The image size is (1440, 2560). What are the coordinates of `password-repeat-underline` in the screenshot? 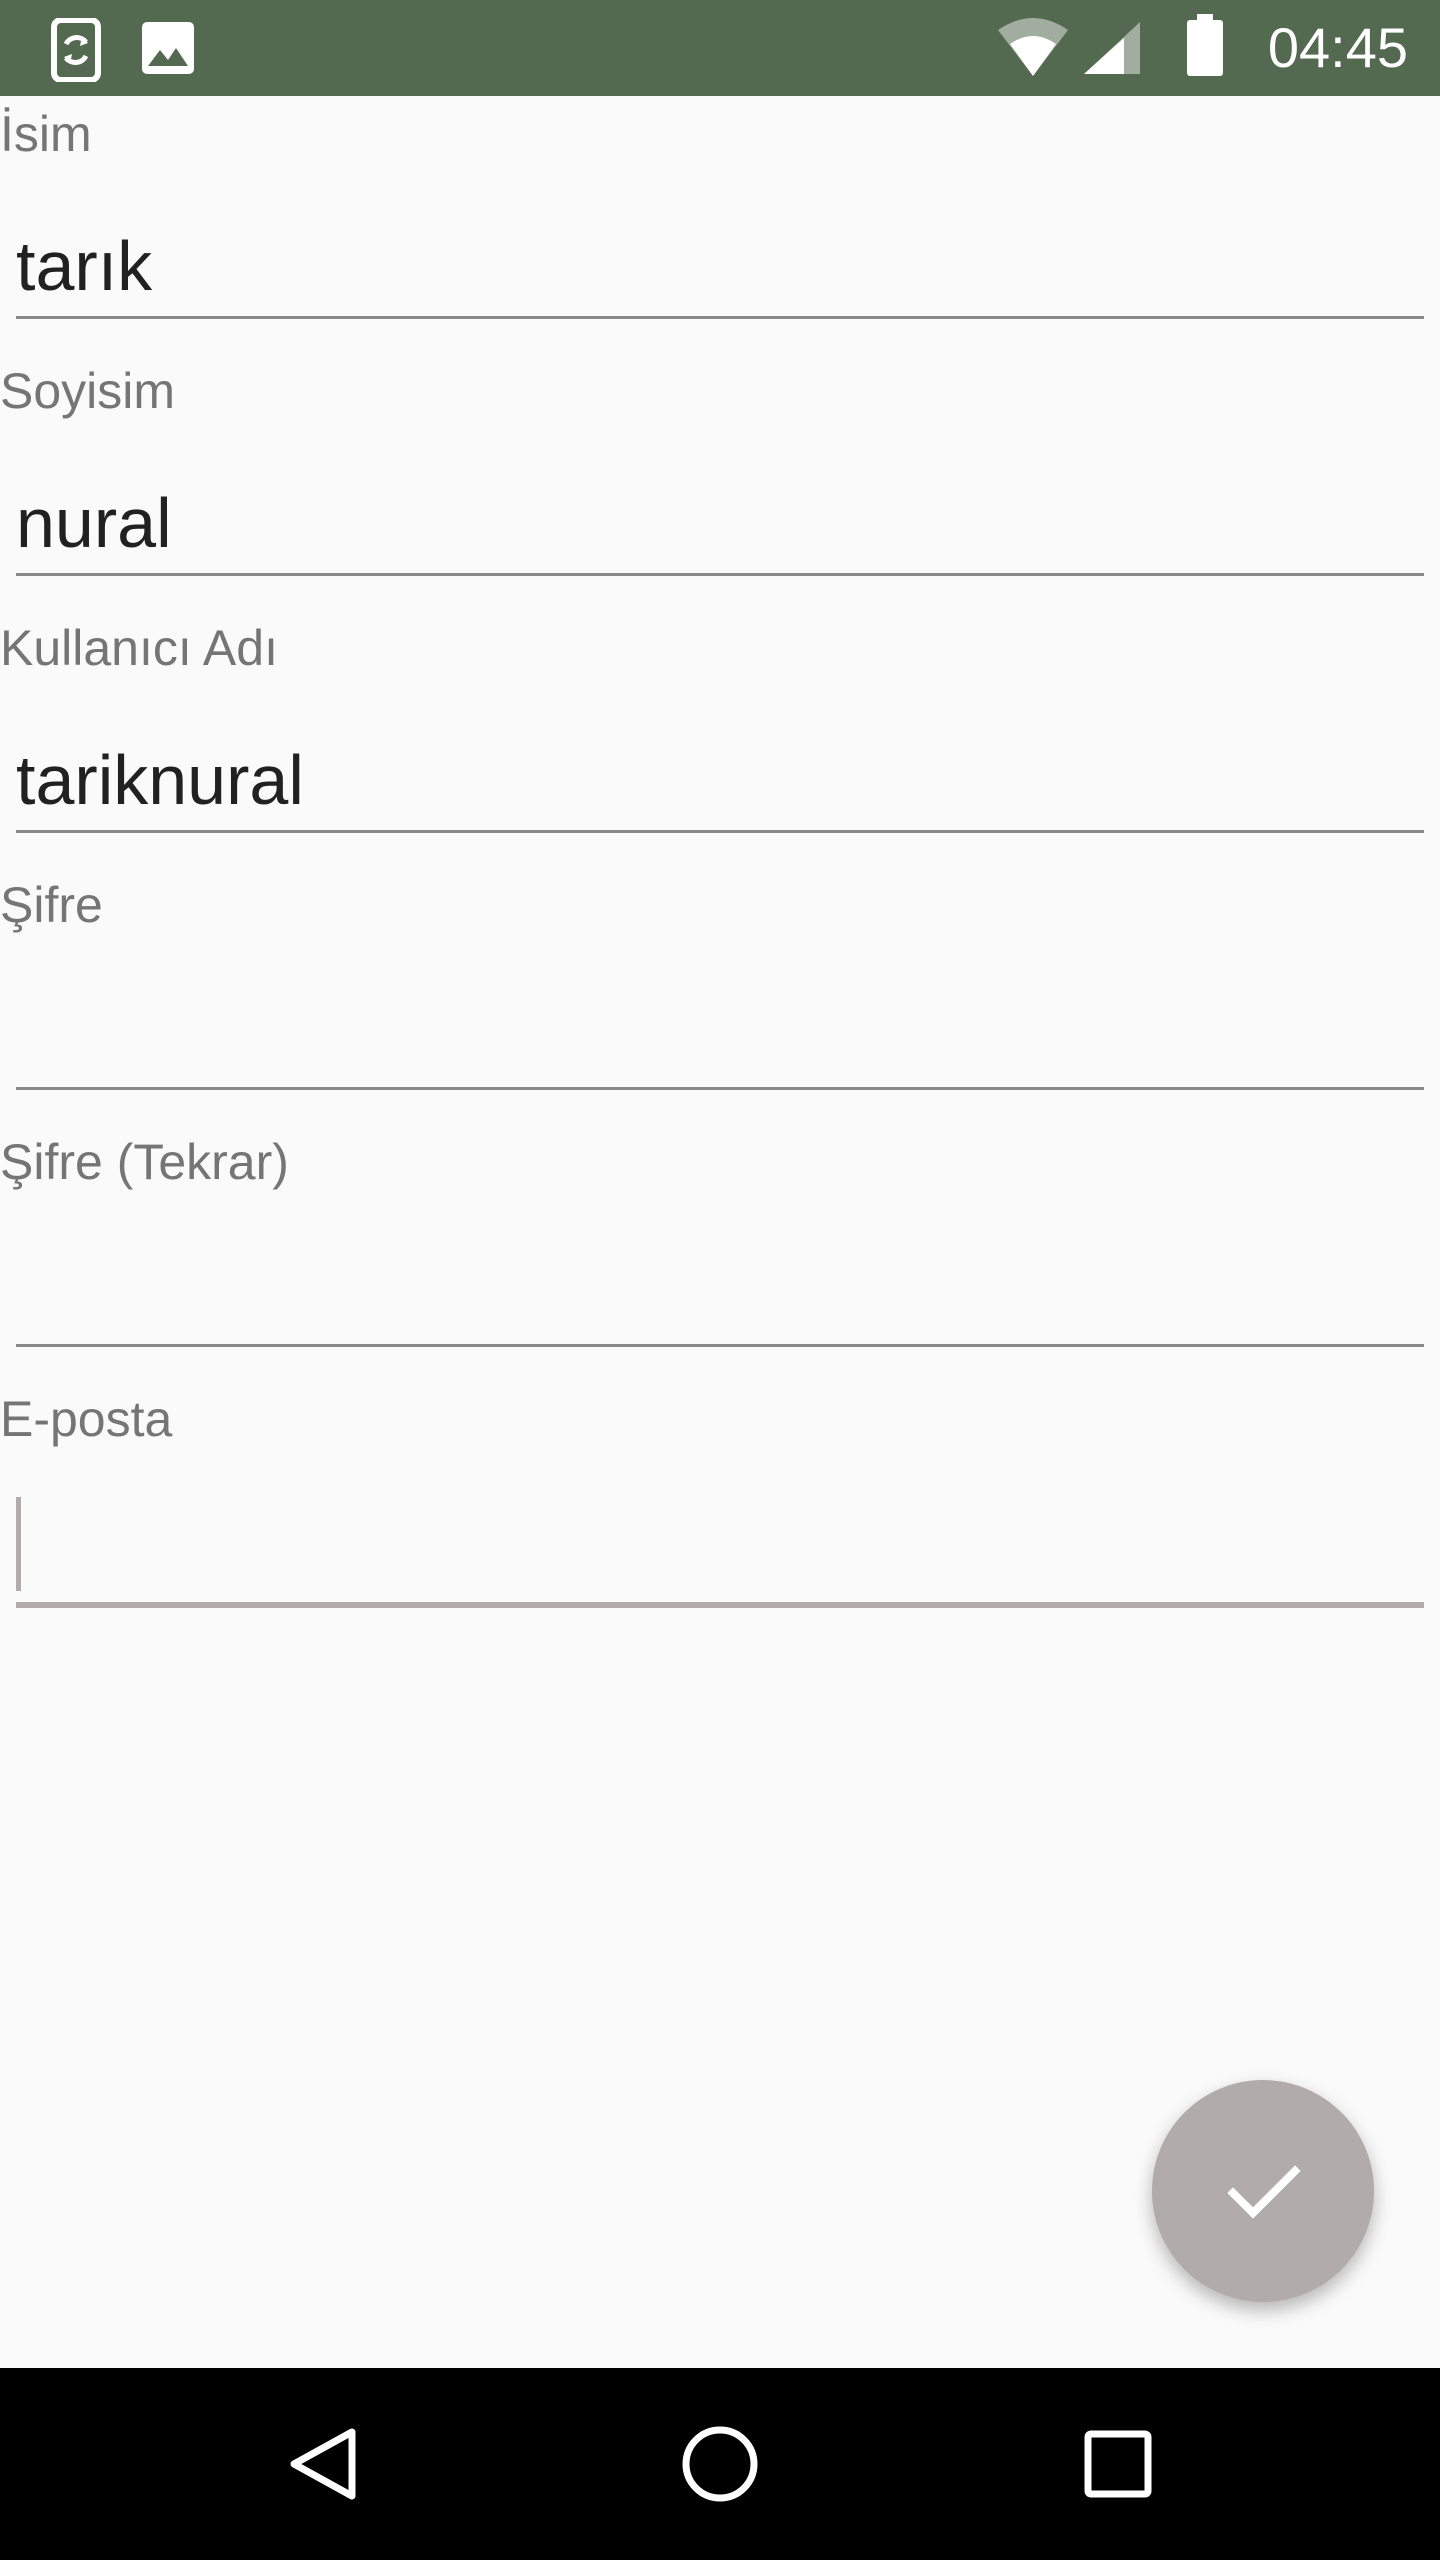 It's located at (720, 1345).